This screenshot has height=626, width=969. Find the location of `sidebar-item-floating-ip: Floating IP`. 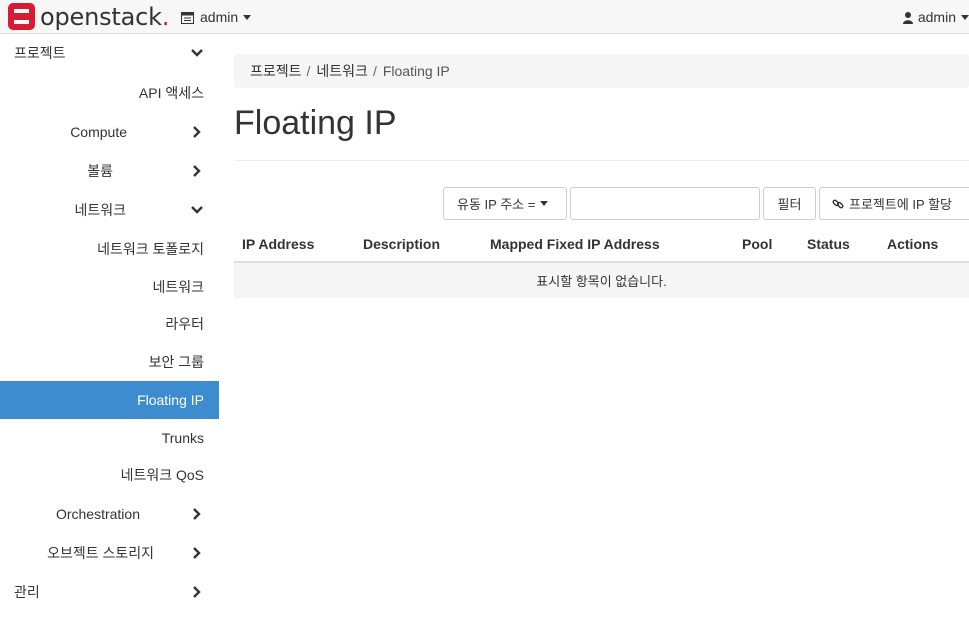

sidebar-item-floating-ip: Floating IP is located at coordinates (109, 400).